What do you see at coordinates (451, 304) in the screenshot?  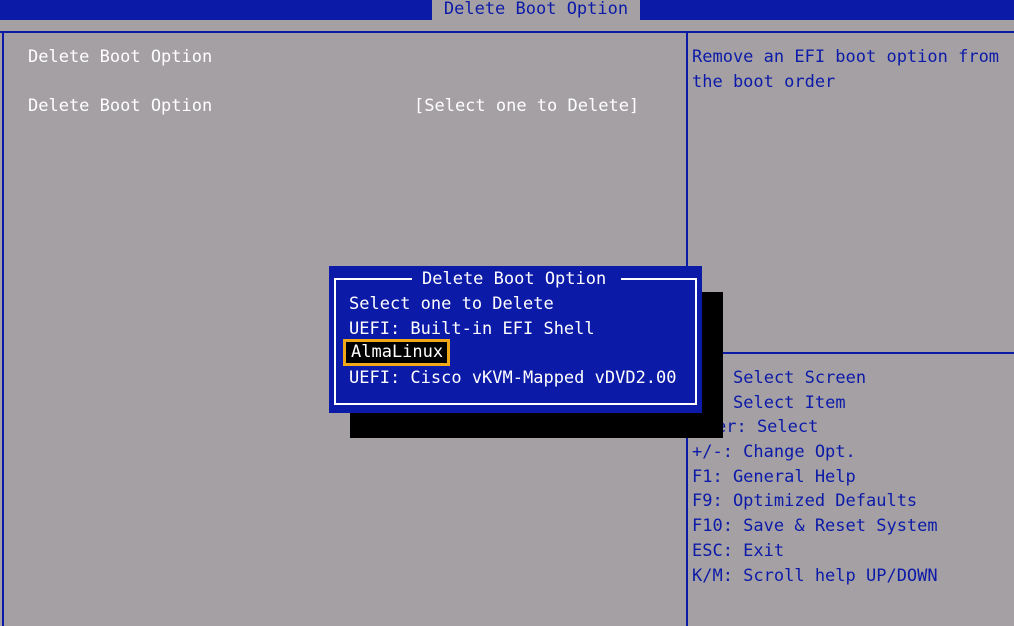 I see `popup-item-select-one: Select one to Delete` at bounding box center [451, 304].